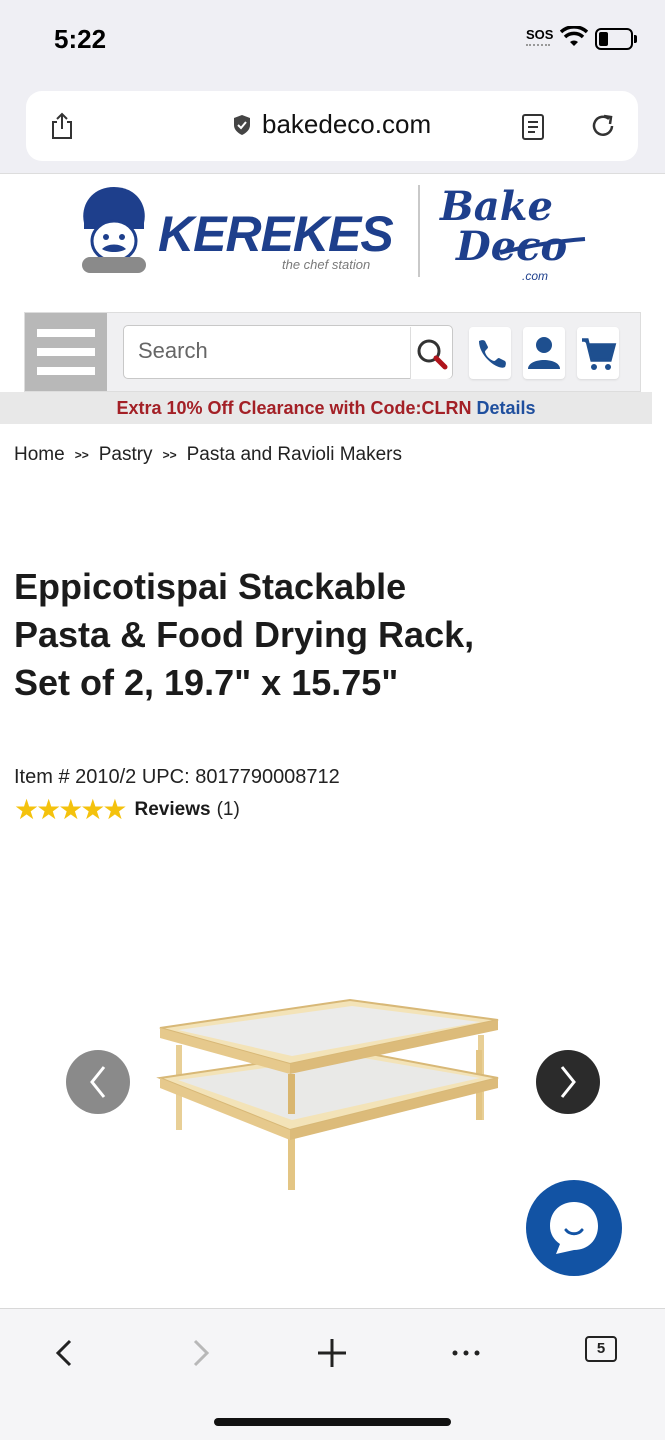 The width and height of the screenshot is (665, 1440). I want to click on phone-icon, so click(492, 354).